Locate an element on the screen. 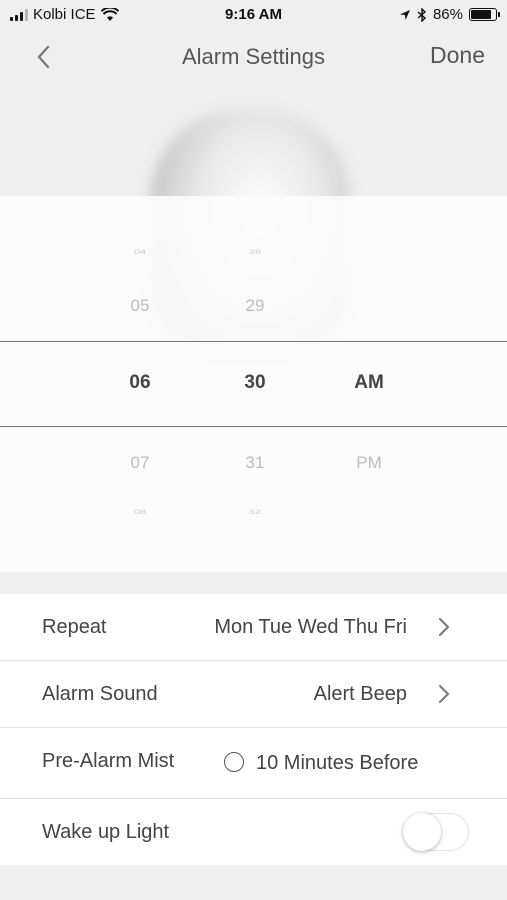  hour-option-selected: 06 is located at coordinates (140, 383).